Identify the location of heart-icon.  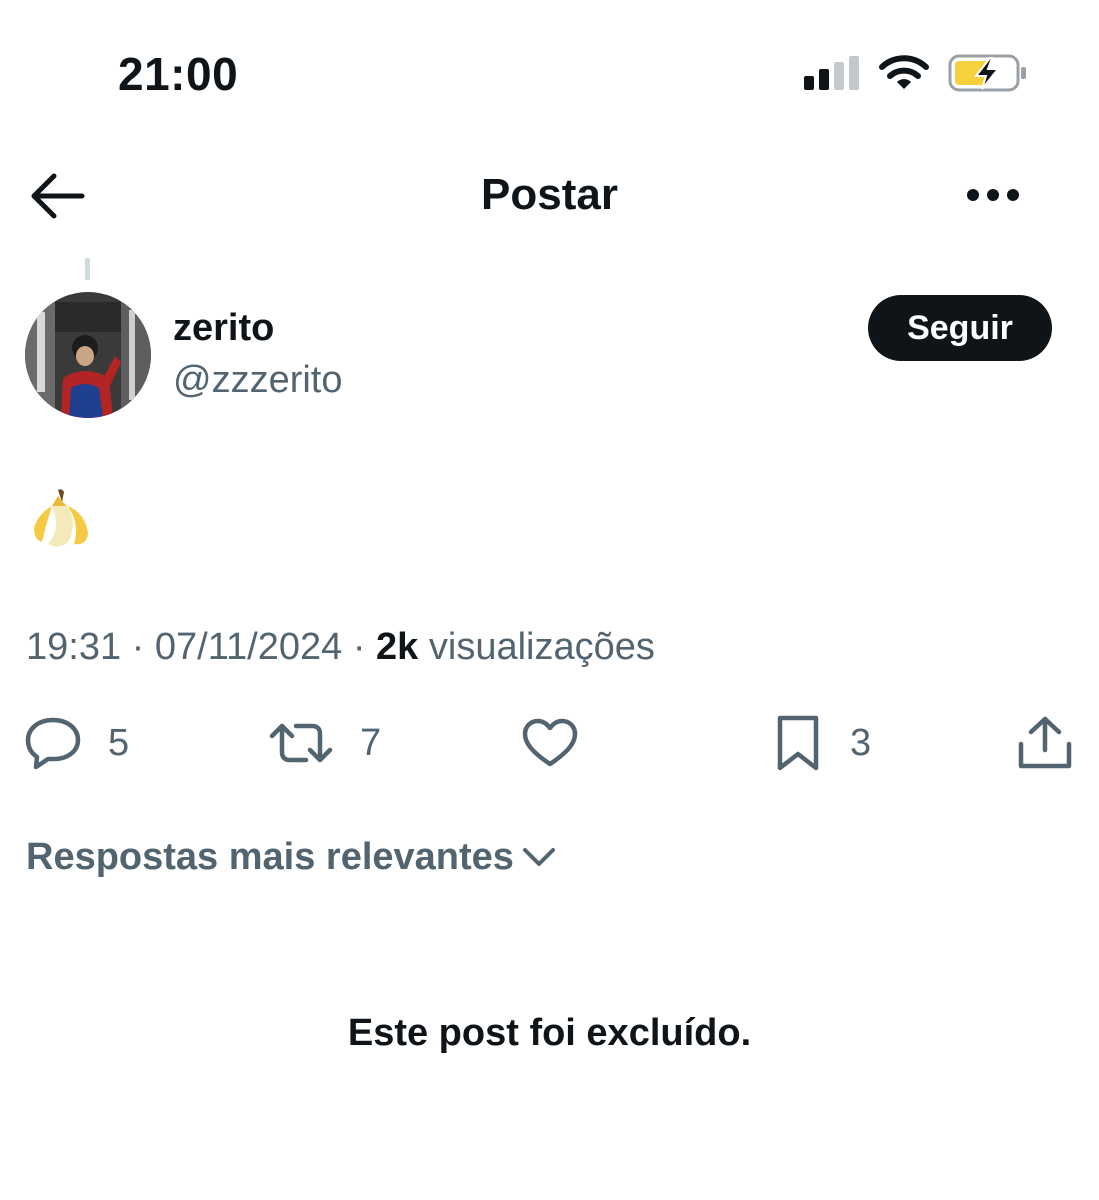
(550, 742).